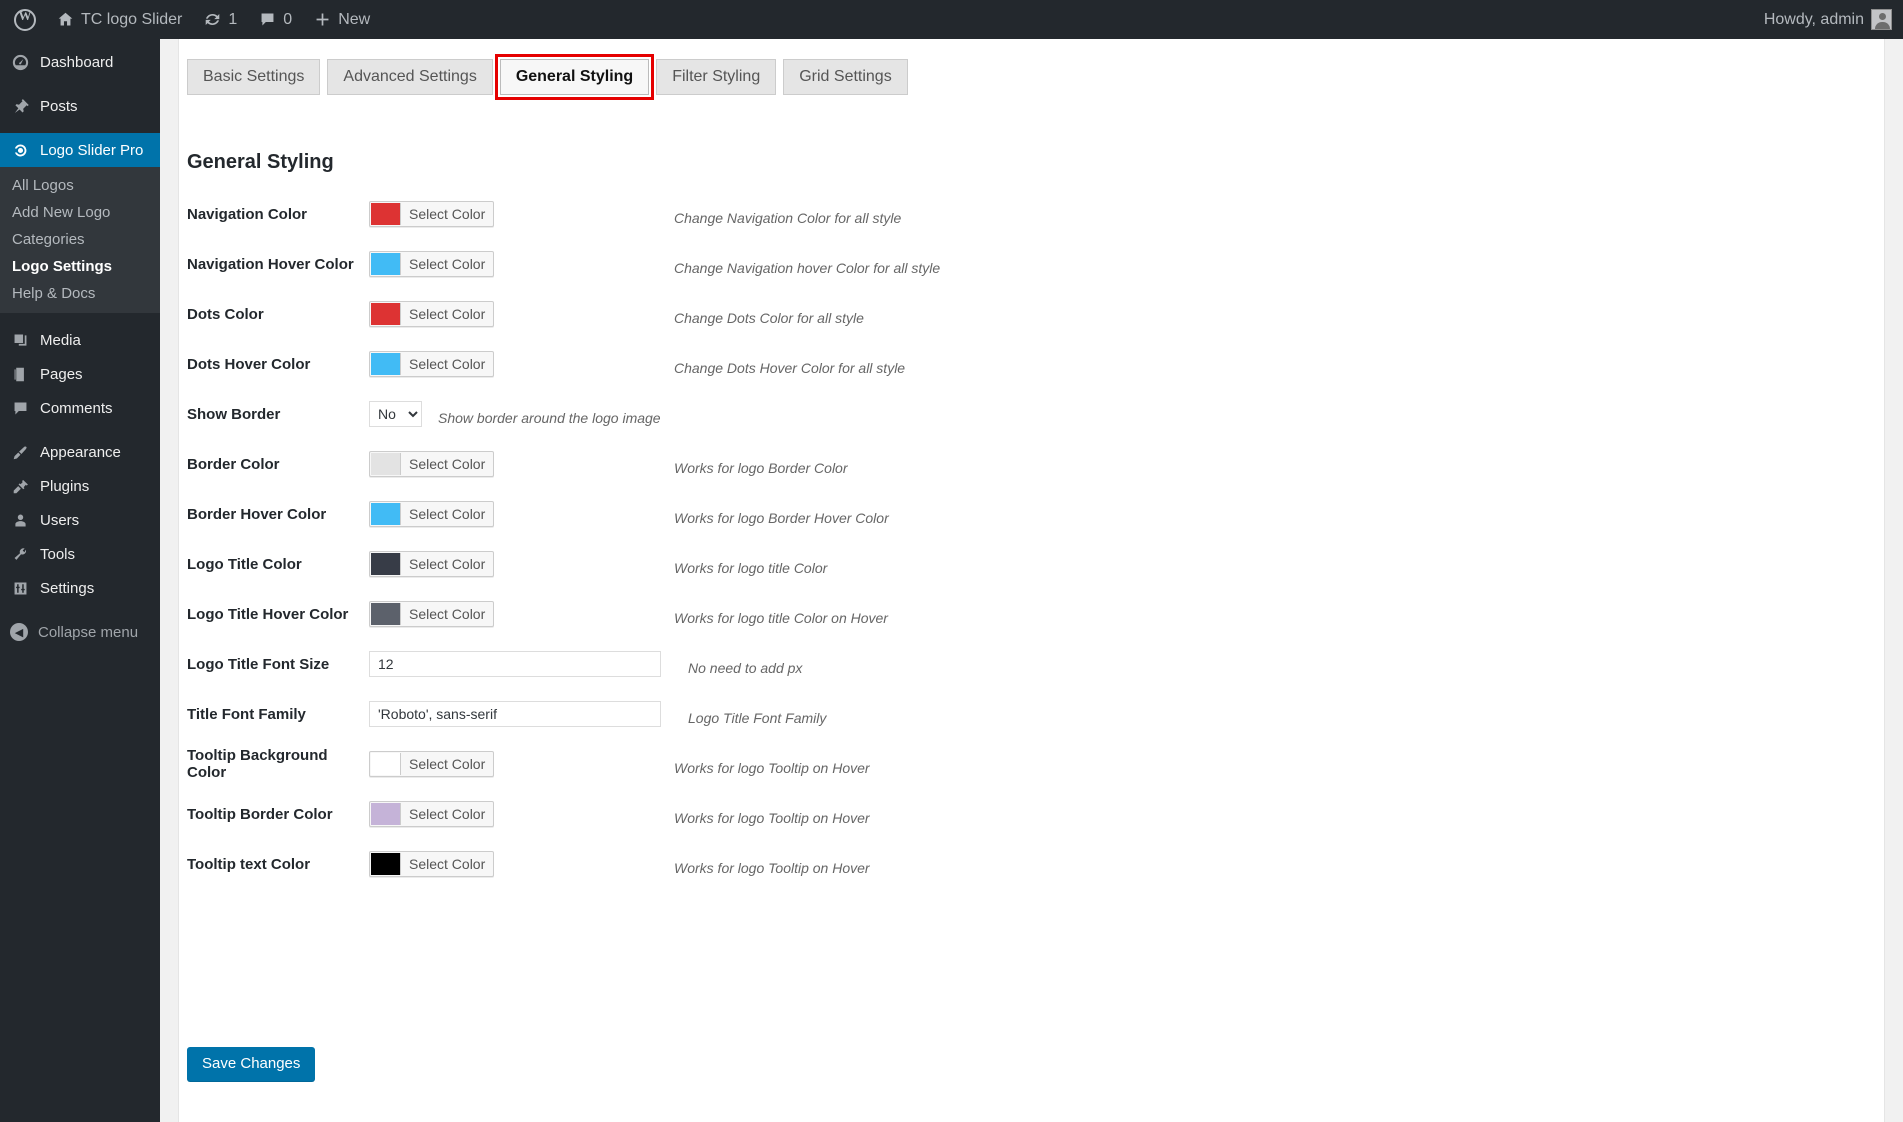 The image size is (1903, 1122). What do you see at coordinates (84, 150) in the screenshot?
I see `sidebar-item-logo-slider-pro: Logo Slider Pro` at bounding box center [84, 150].